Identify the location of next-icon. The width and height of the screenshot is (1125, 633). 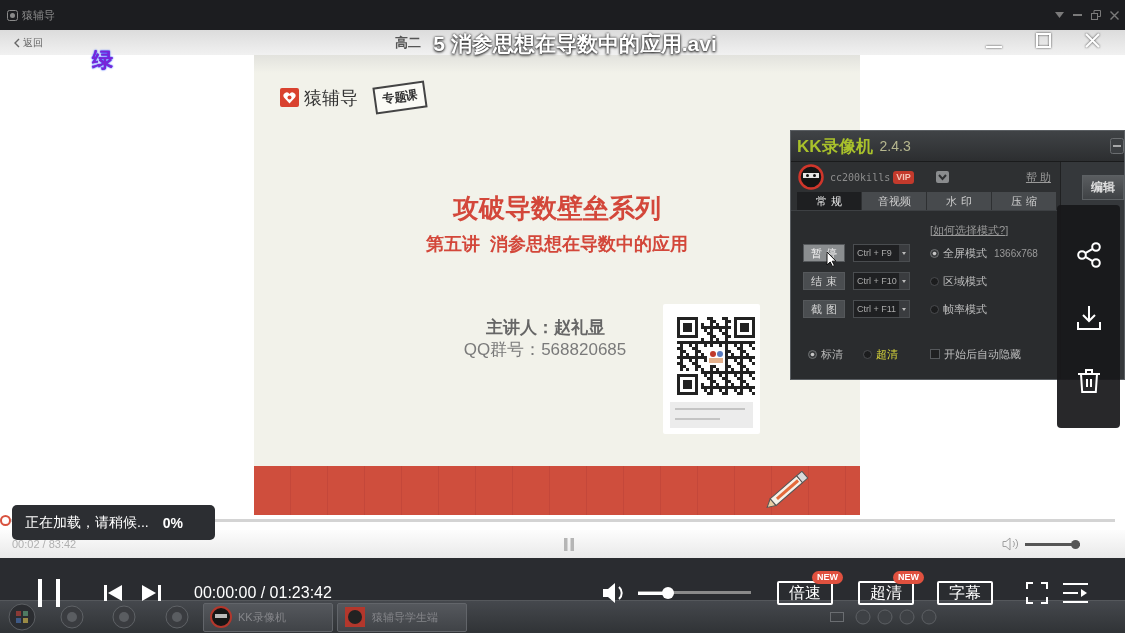
(151, 593).